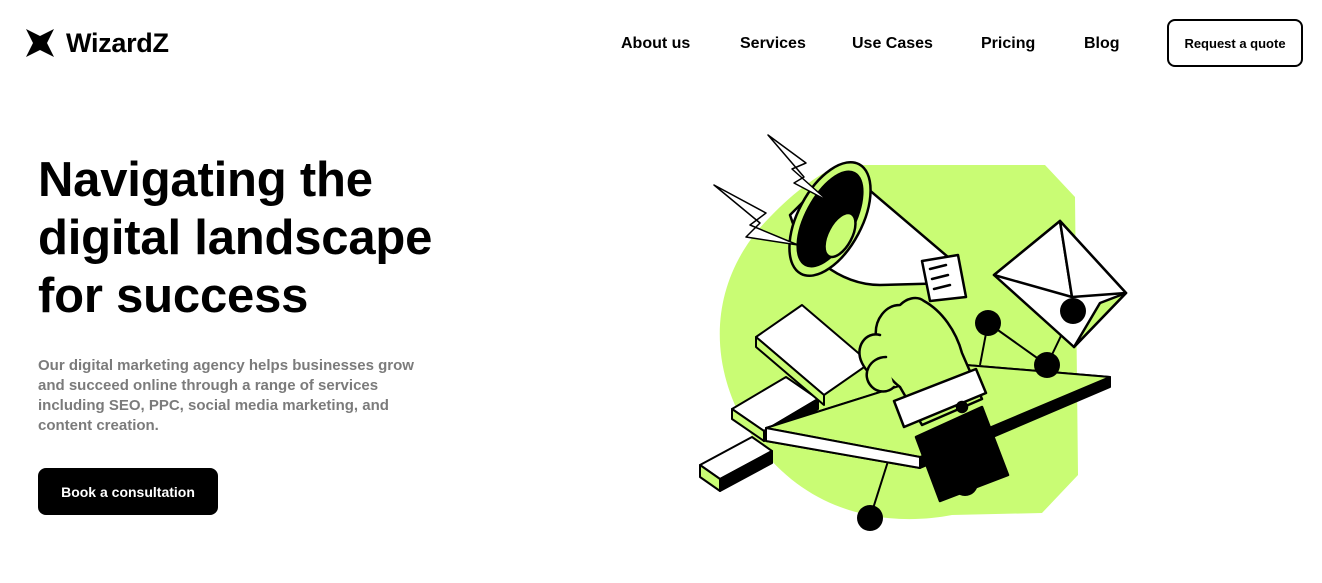  Describe the element at coordinates (736, 464) in the screenshot. I see `plank-lower` at that location.